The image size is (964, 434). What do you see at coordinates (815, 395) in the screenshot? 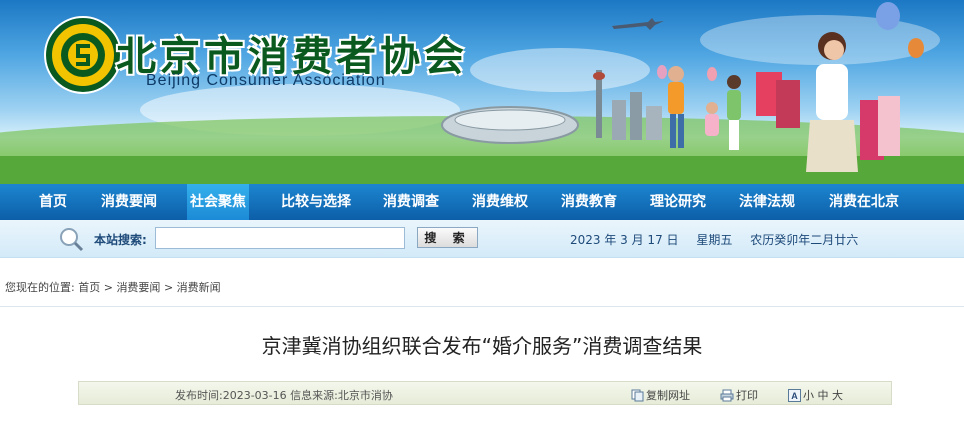
I see `font-size-controls: A 小 中 大` at bounding box center [815, 395].